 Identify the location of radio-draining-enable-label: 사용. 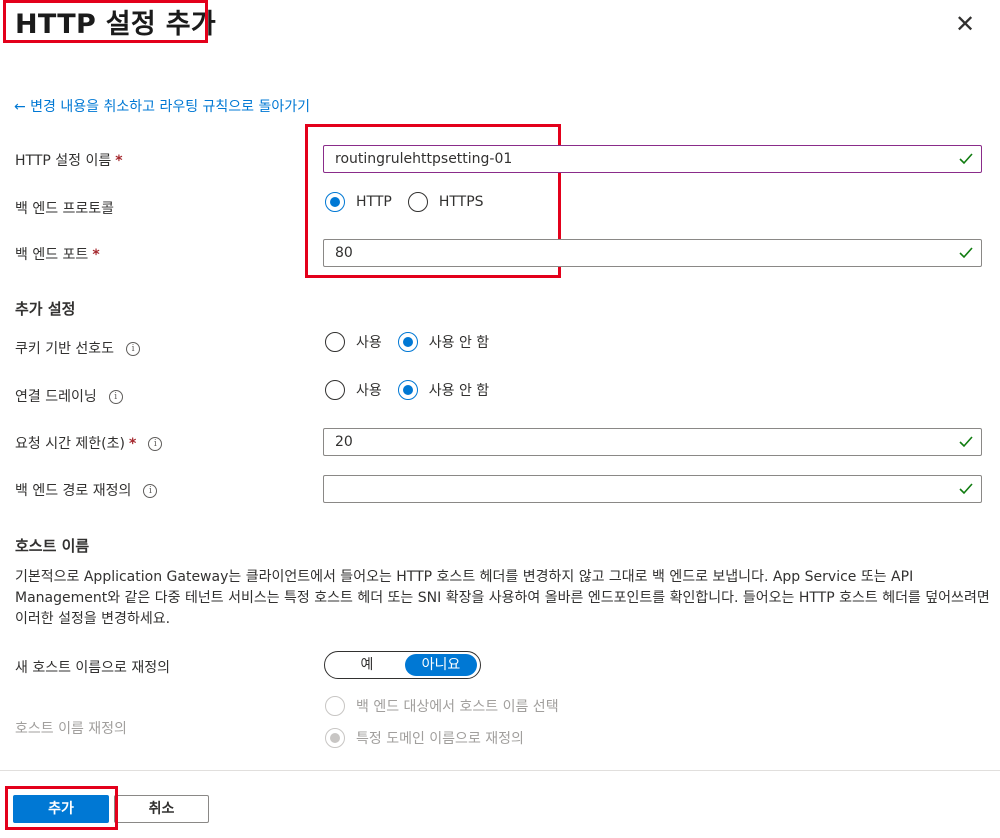
(369, 391).